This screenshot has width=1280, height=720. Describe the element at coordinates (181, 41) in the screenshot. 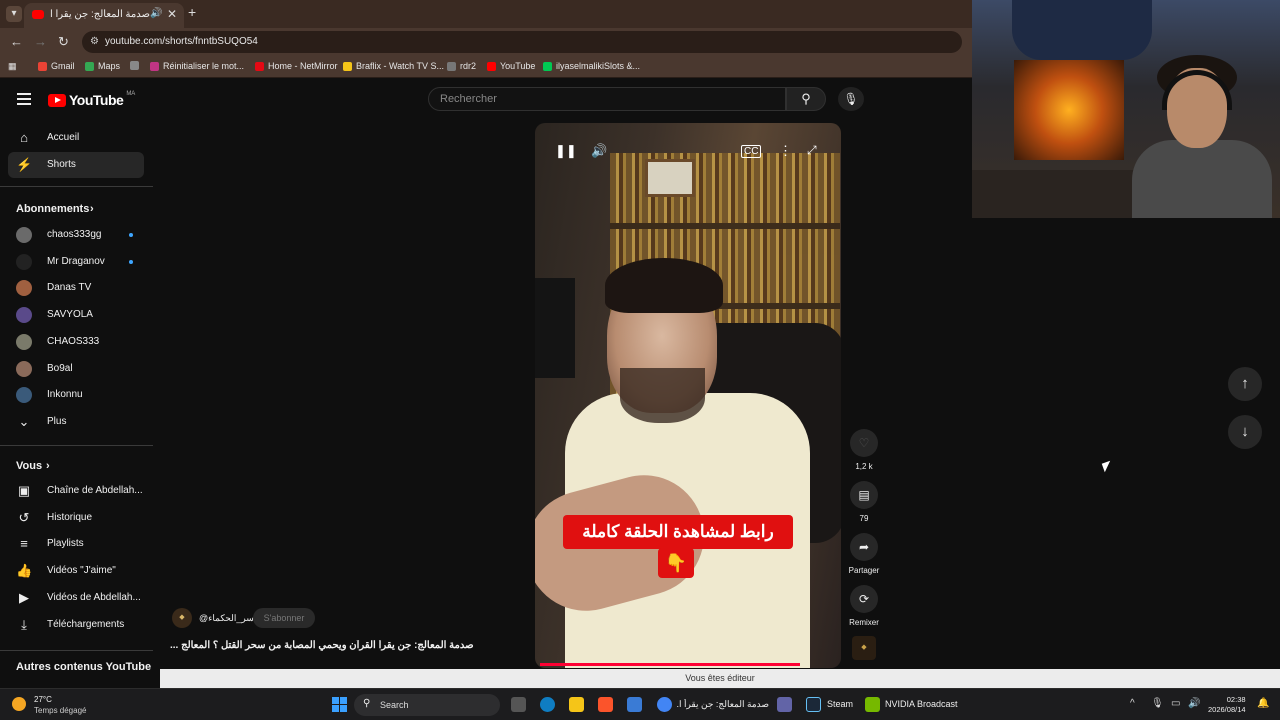

I see `url-text: youtube.com/shorts/fnntbSUQO54` at that location.